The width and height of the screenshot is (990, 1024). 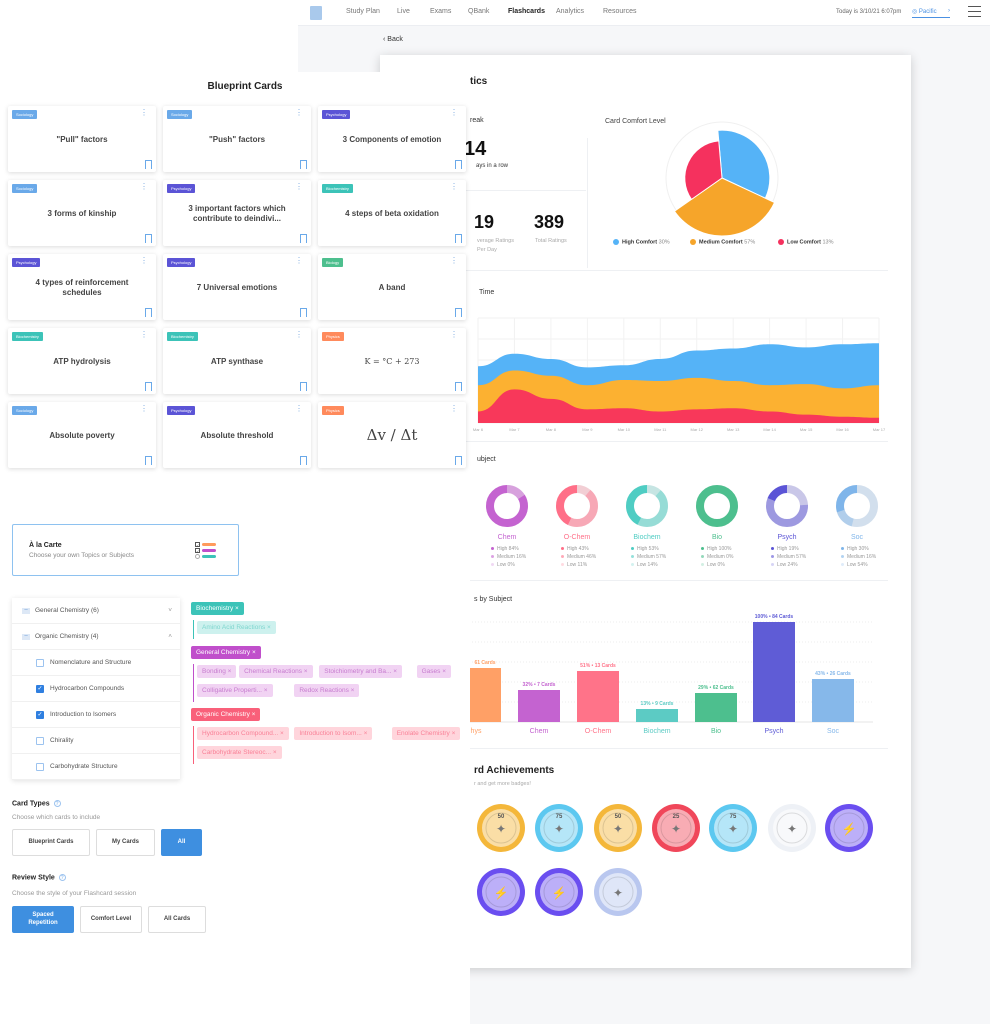 What do you see at coordinates (392, 213) in the screenshot?
I see `flashcard: Biochemistry ⋮ 4 steps of beta oxidation` at bounding box center [392, 213].